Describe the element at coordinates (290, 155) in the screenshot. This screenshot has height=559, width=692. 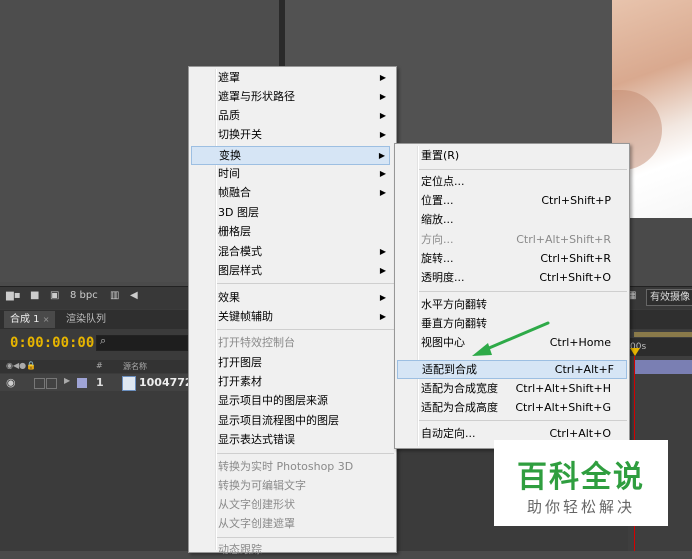
I see `menu-item-transform: 变换 ▶` at that location.